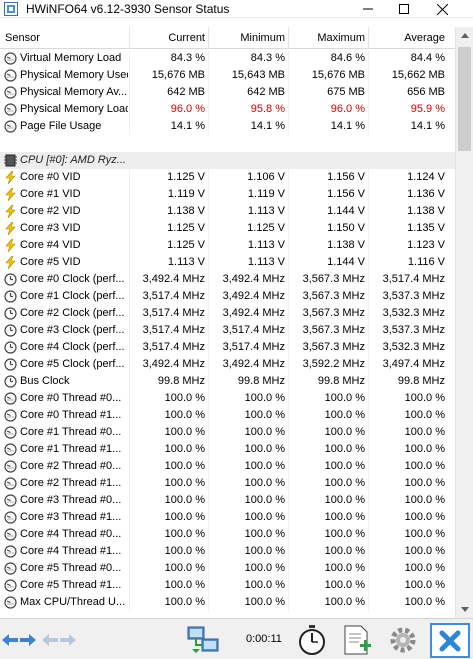 Image resolution: width=473 pixels, height=659 pixels. What do you see at coordinates (341, 381) in the screenshot?
I see `maximum-value: 99.8 MHz` at bounding box center [341, 381].